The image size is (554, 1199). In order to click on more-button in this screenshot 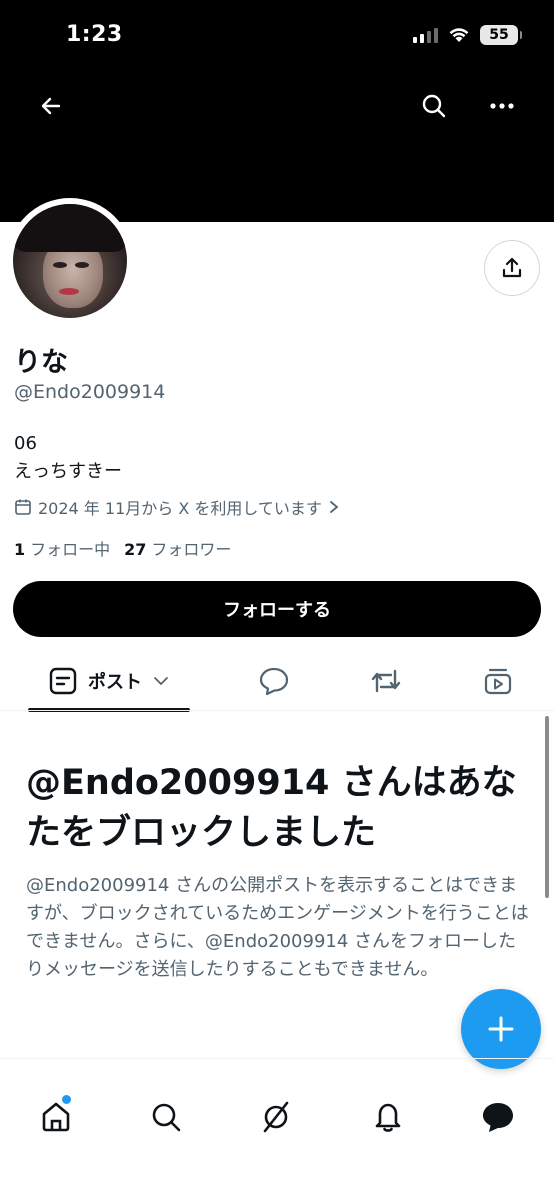, I will do `click(502, 106)`.